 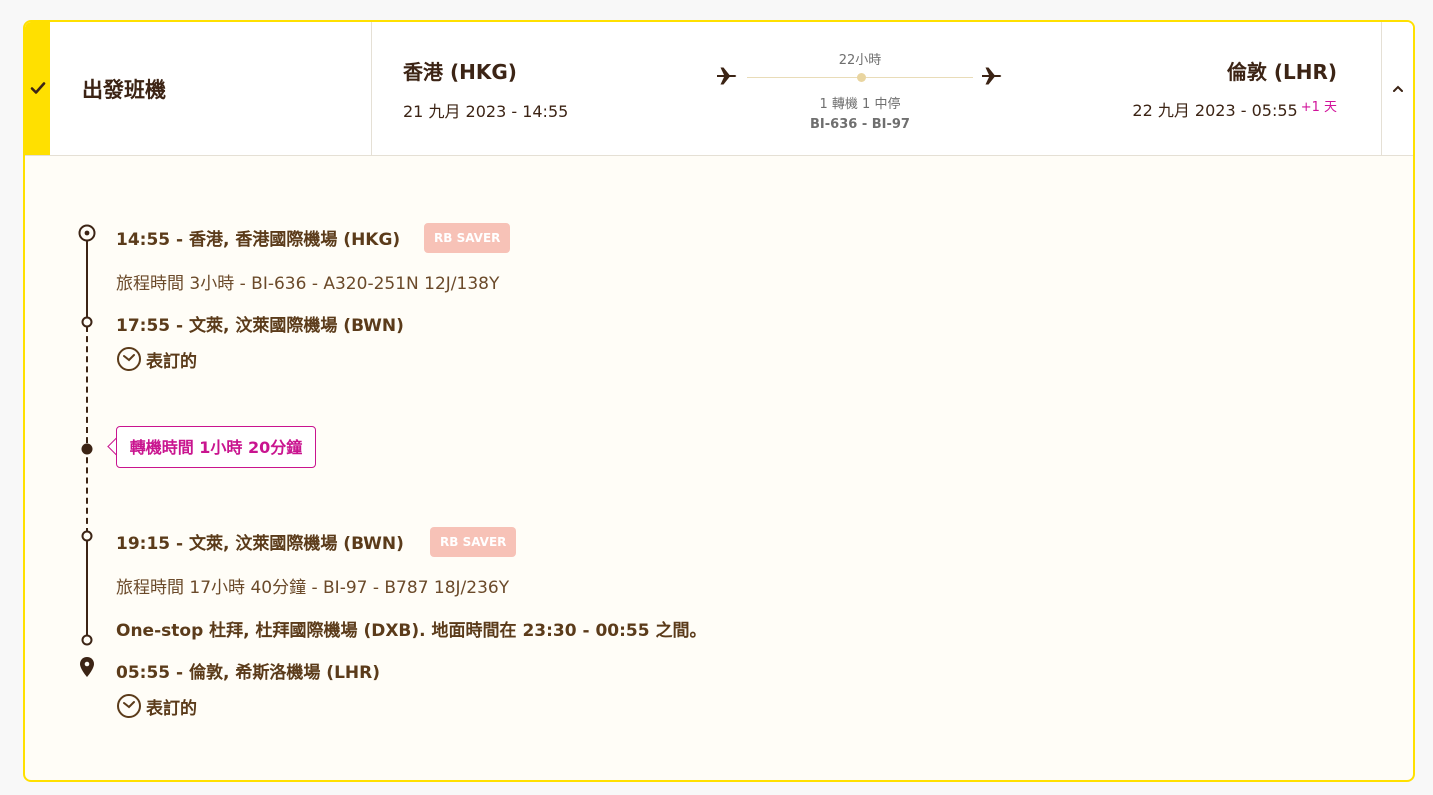 What do you see at coordinates (87, 233) in the screenshot?
I see `origin-target-icon` at bounding box center [87, 233].